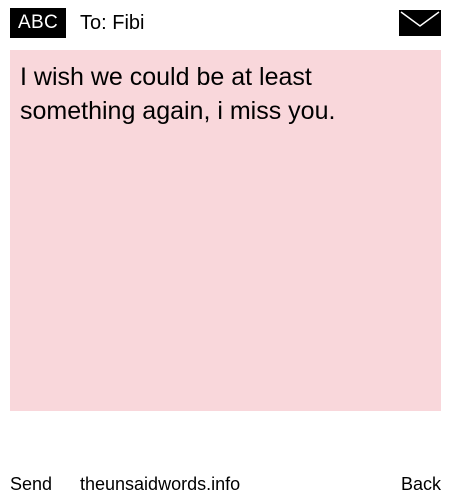 The image size is (450, 500). I want to click on recipient-label: To: Fibi, so click(112, 23).